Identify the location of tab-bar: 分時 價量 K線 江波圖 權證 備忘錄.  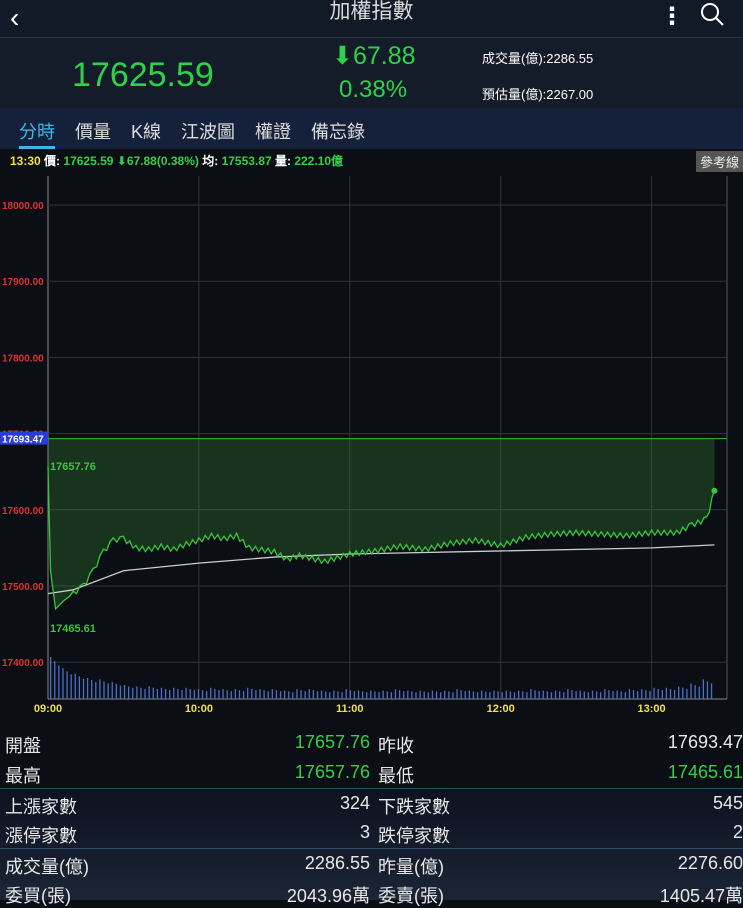
(371, 128).